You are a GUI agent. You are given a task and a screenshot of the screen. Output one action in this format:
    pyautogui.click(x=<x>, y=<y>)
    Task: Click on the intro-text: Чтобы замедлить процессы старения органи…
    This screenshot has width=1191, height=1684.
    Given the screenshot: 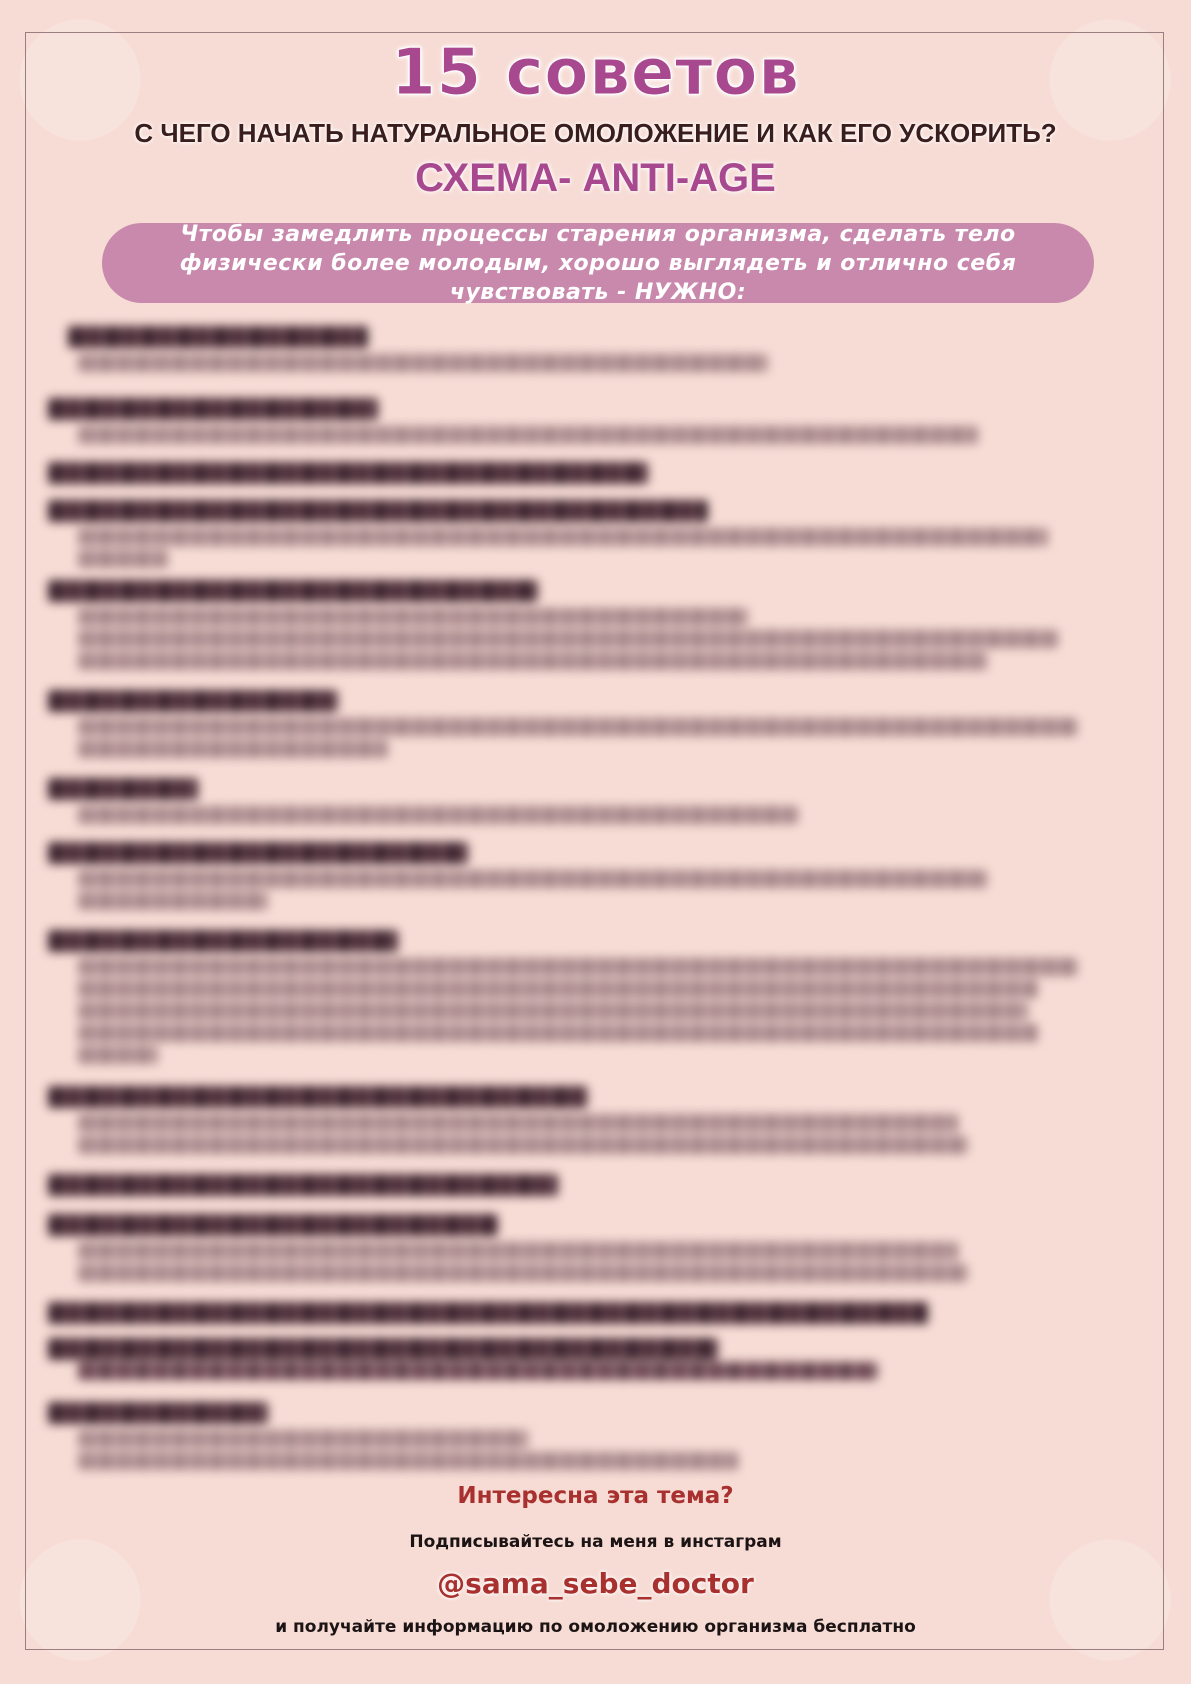 What is the action you would take?
    pyautogui.click(x=598, y=263)
    